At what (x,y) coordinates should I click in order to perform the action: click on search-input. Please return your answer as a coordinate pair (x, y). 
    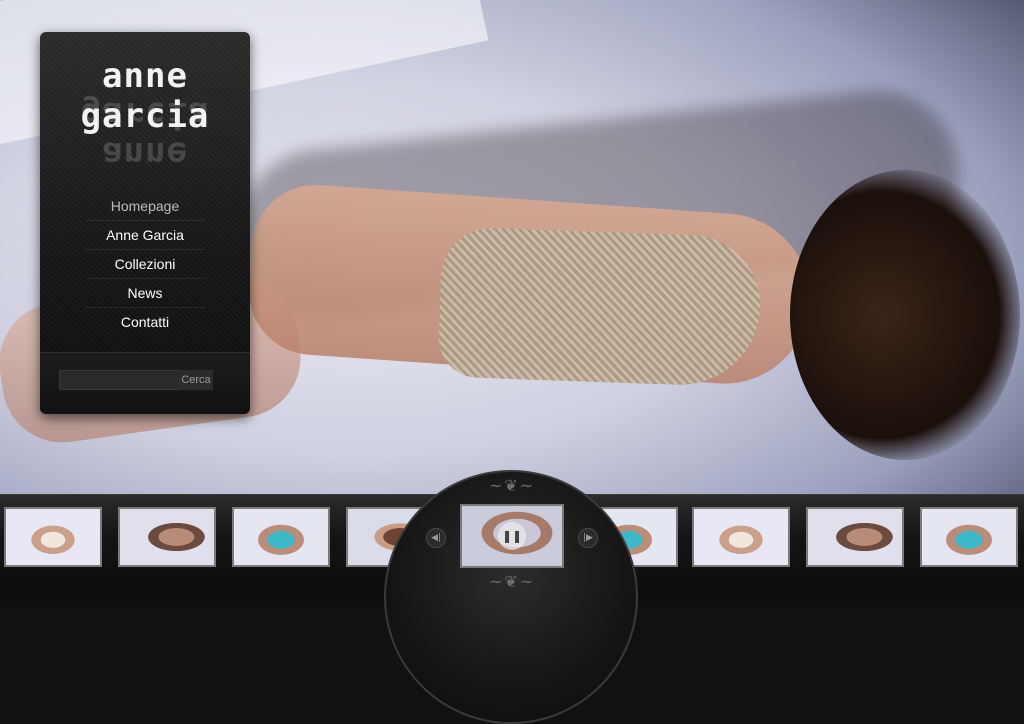
    Looking at the image, I should click on (120, 380).